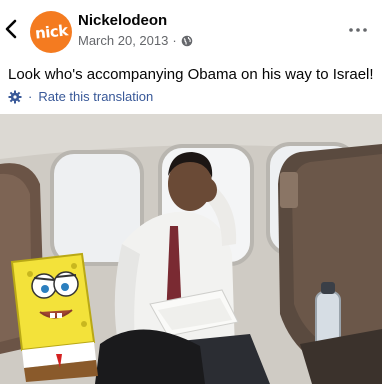 This screenshot has width=382, height=384. I want to click on globe-icon, so click(187, 41).